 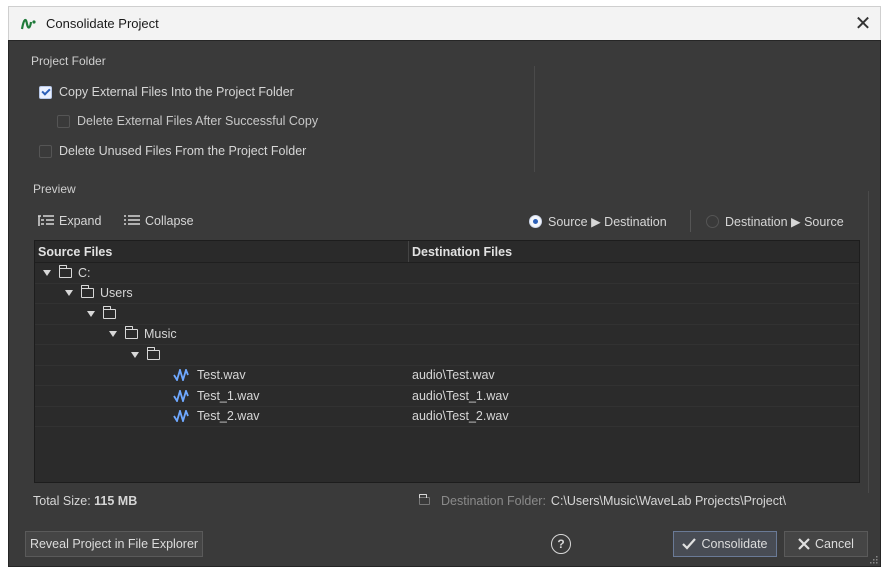 What do you see at coordinates (689, 544) in the screenshot?
I see `checkmark-icon` at bounding box center [689, 544].